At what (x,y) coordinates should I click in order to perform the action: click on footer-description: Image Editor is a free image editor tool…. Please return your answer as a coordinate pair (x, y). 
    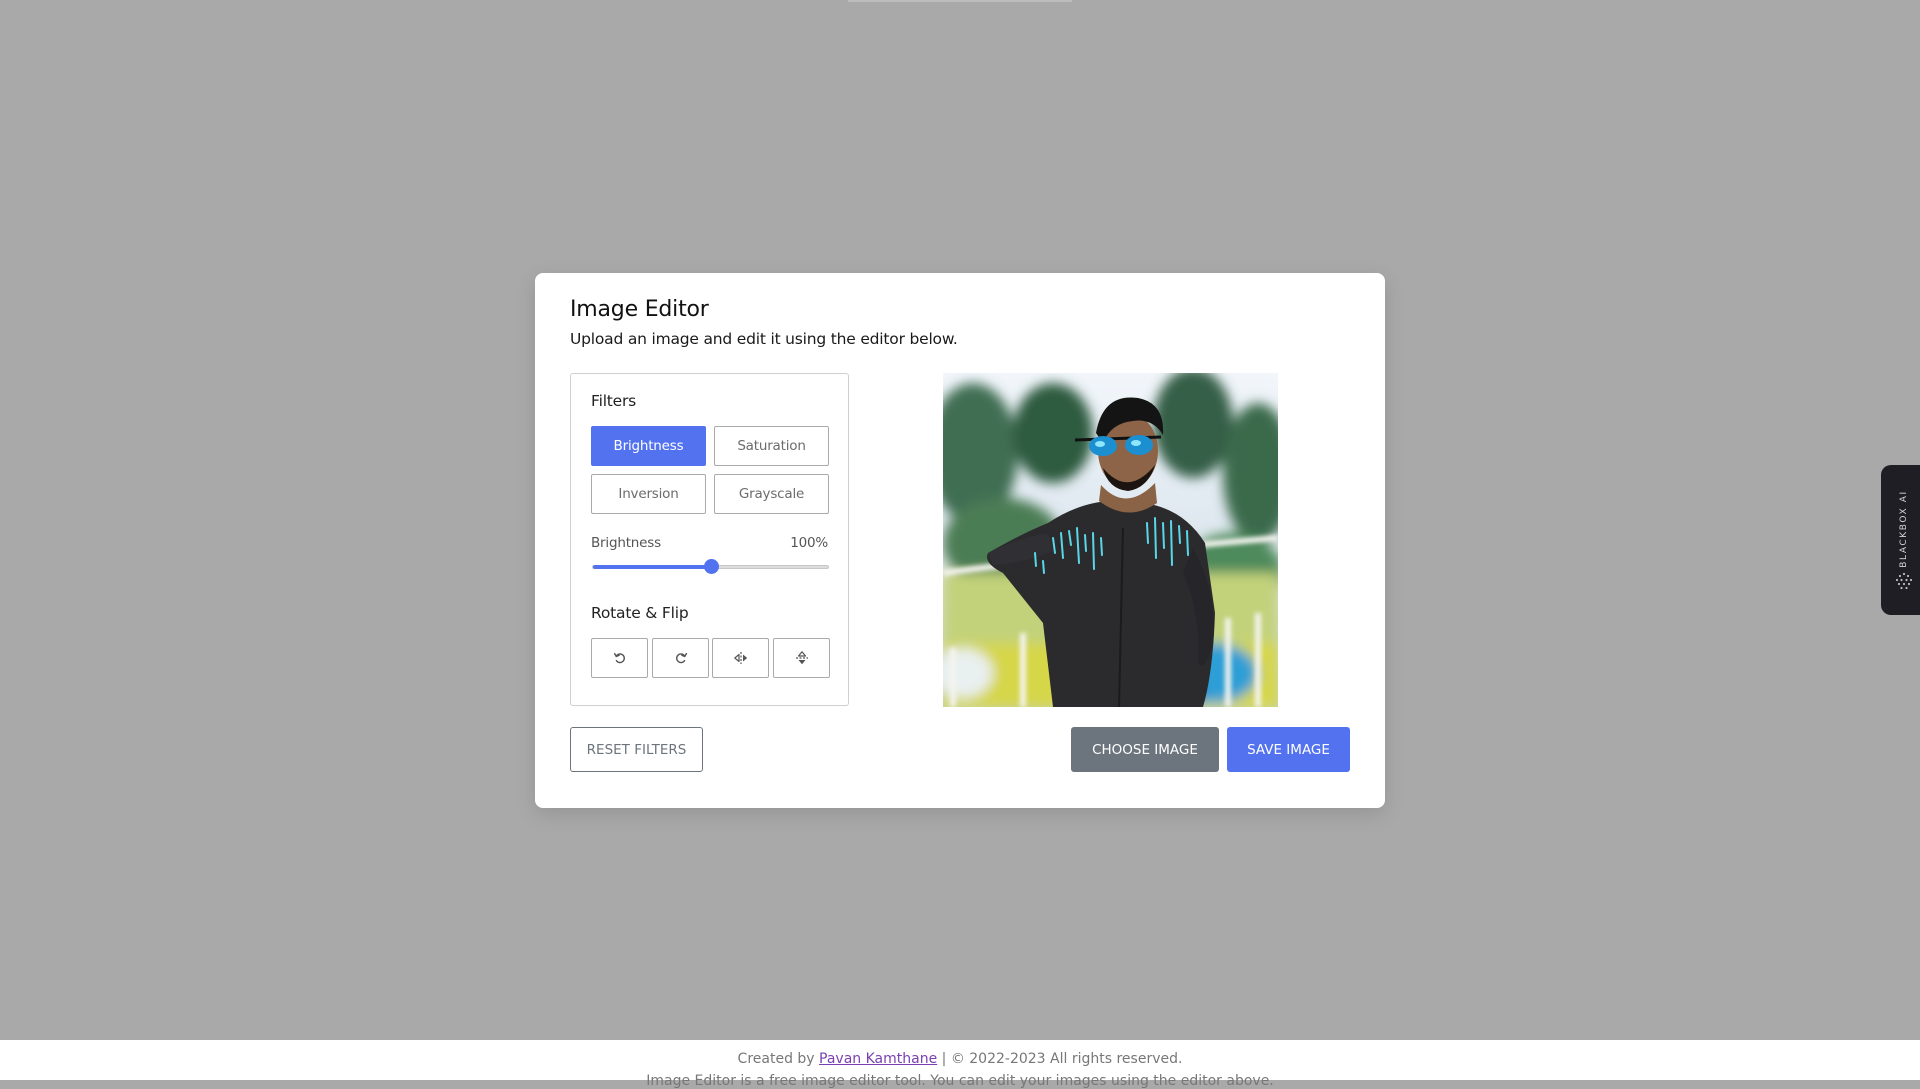
    Looking at the image, I should click on (960, 1081).